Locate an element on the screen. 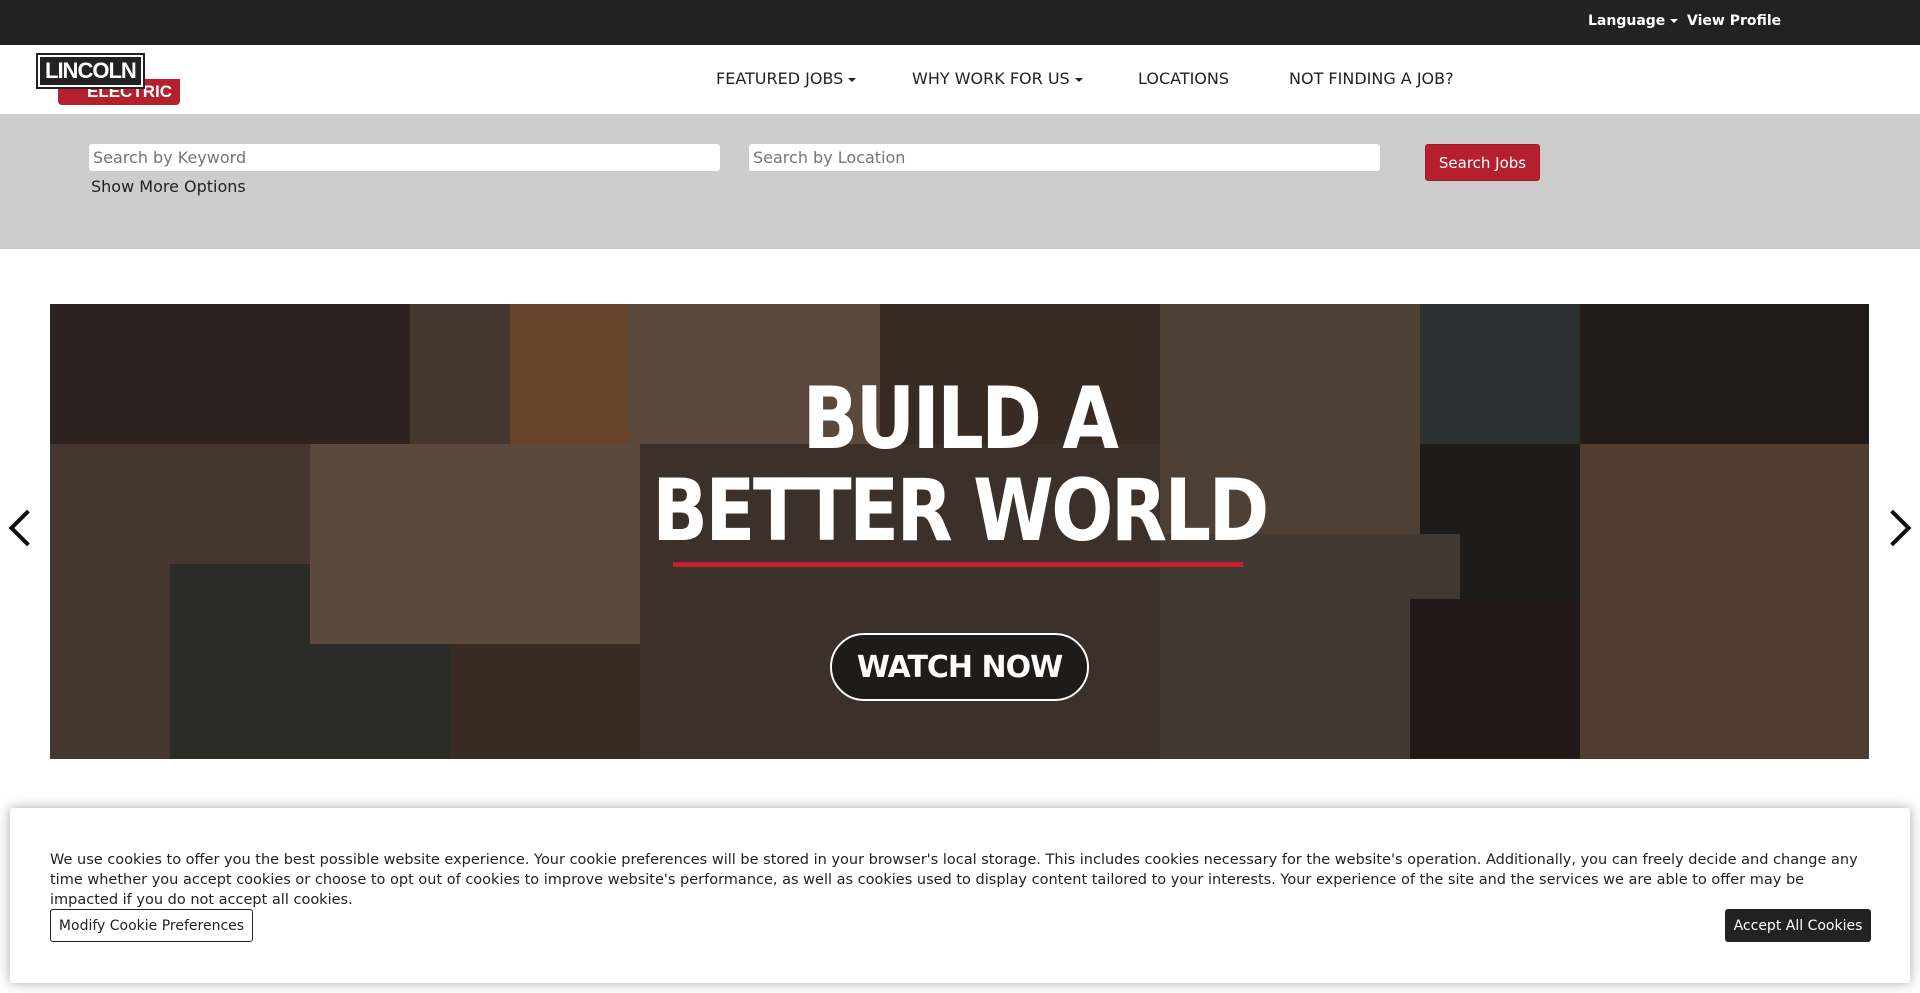 The height and width of the screenshot is (993, 1920). keyword-search-input is located at coordinates (404, 157).